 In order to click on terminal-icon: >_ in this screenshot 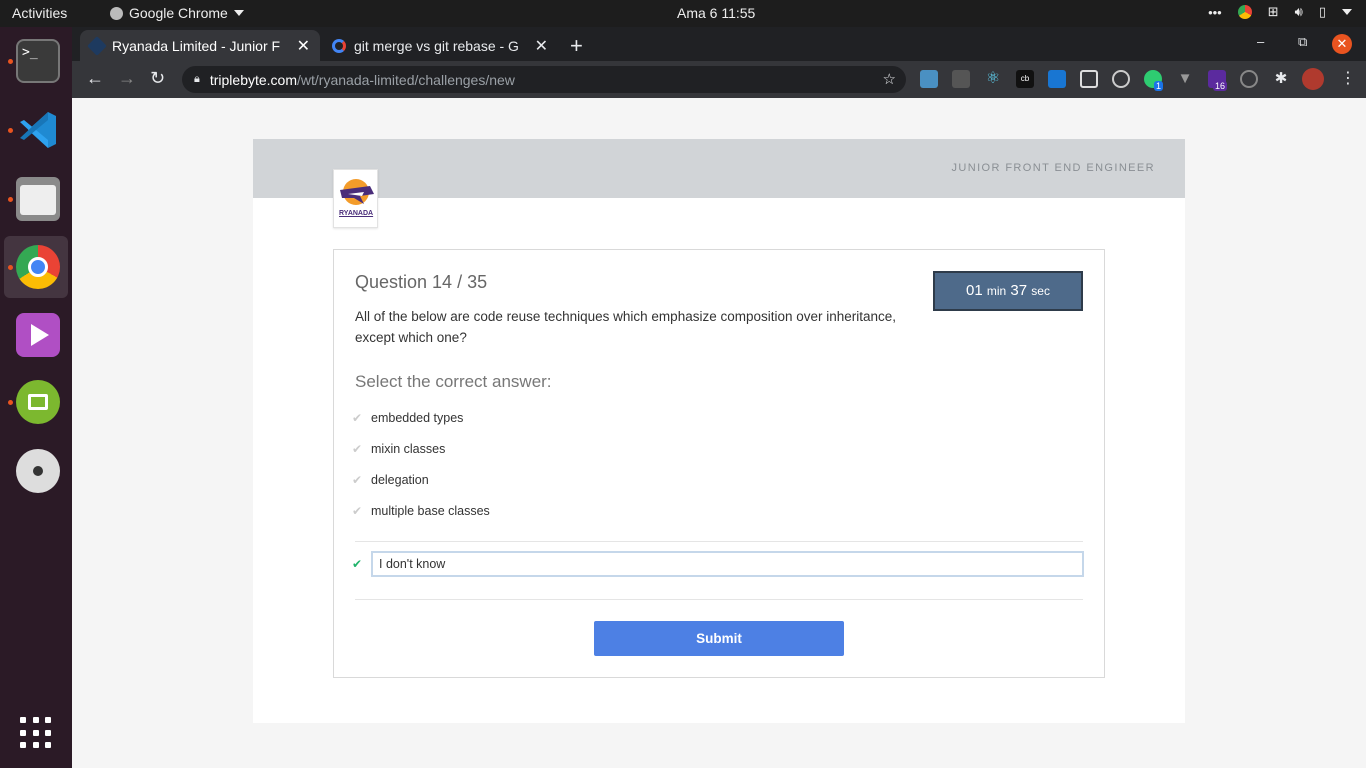, I will do `click(38, 61)`.